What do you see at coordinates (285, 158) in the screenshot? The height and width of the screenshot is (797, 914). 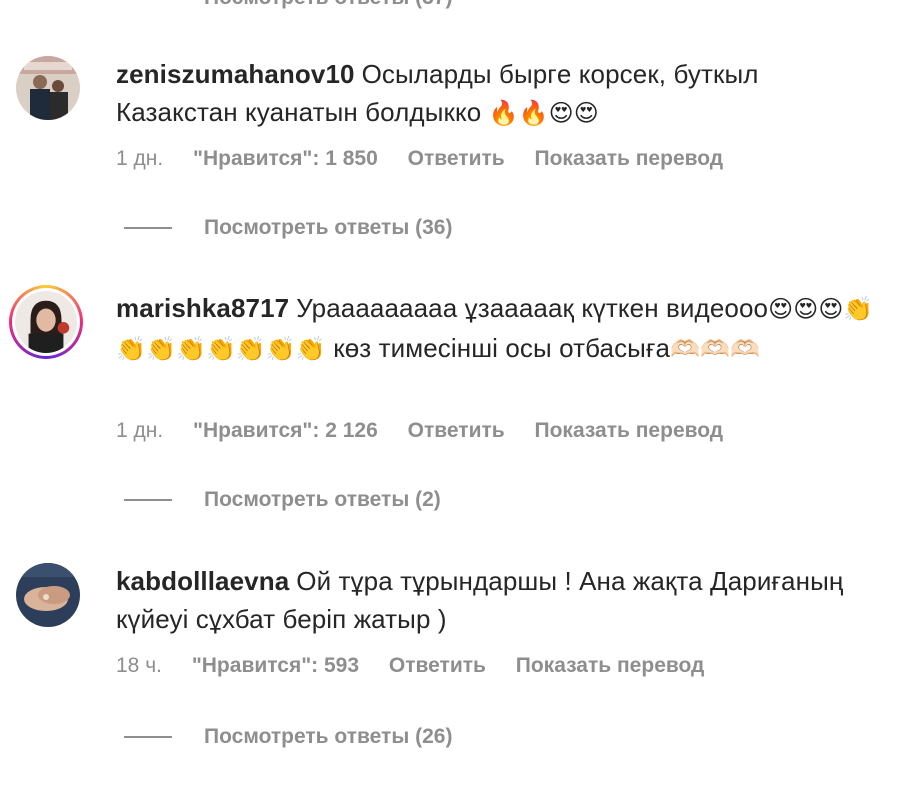 I see `likes-count: "Нравится": 1 850` at bounding box center [285, 158].